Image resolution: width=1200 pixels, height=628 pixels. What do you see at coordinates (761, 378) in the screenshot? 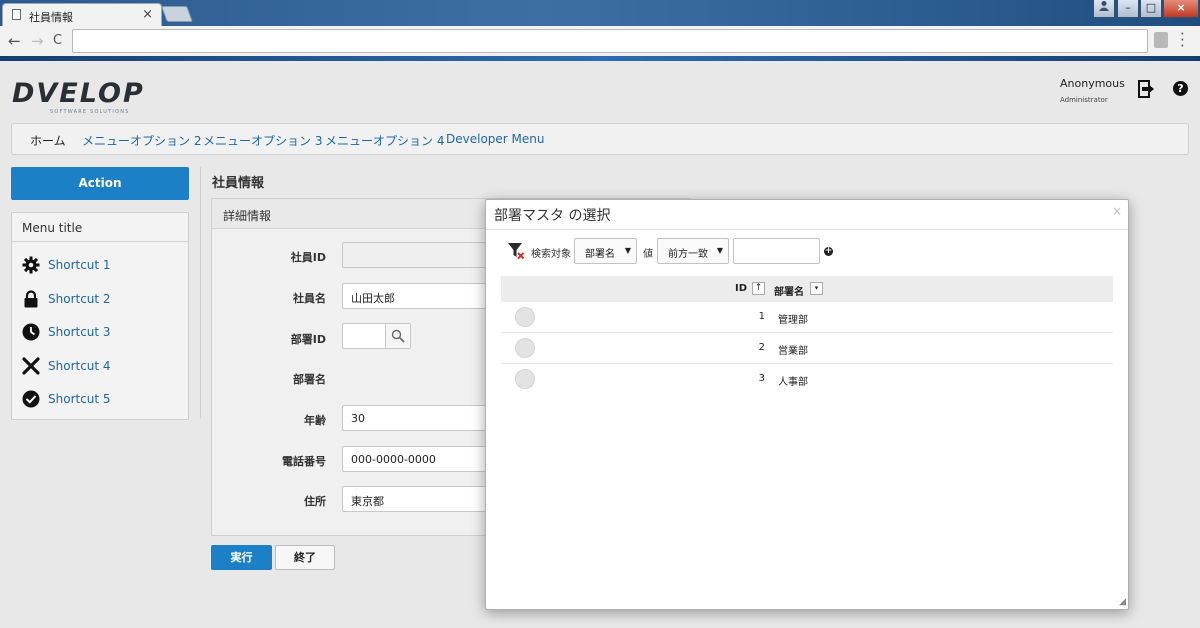
I see `row-id: 3` at bounding box center [761, 378].